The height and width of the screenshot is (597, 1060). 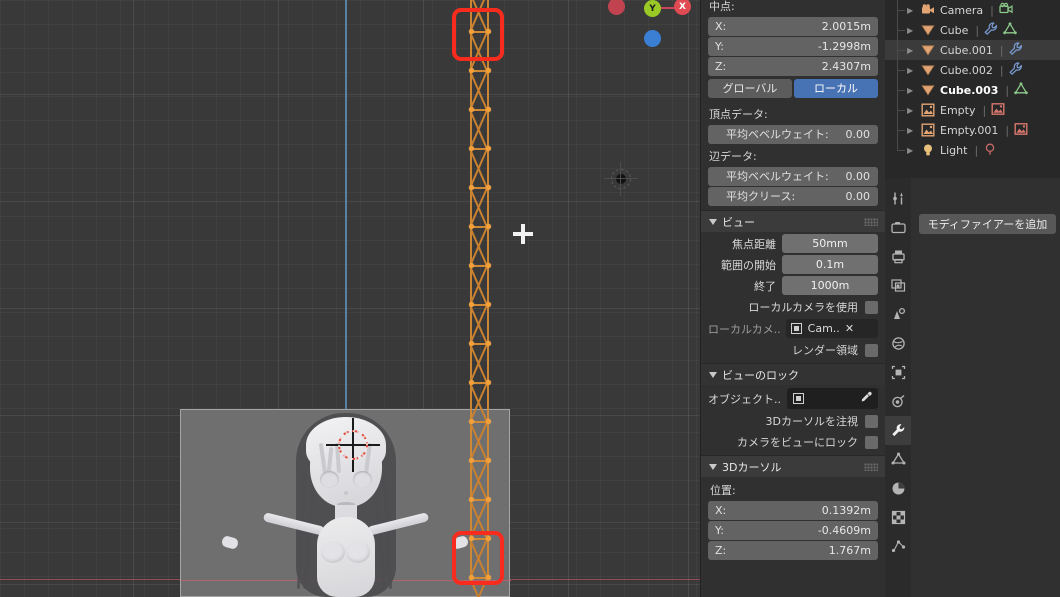 What do you see at coordinates (616, 7) in the screenshot?
I see `gizmo-ball-neg-x` at bounding box center [616, 7].